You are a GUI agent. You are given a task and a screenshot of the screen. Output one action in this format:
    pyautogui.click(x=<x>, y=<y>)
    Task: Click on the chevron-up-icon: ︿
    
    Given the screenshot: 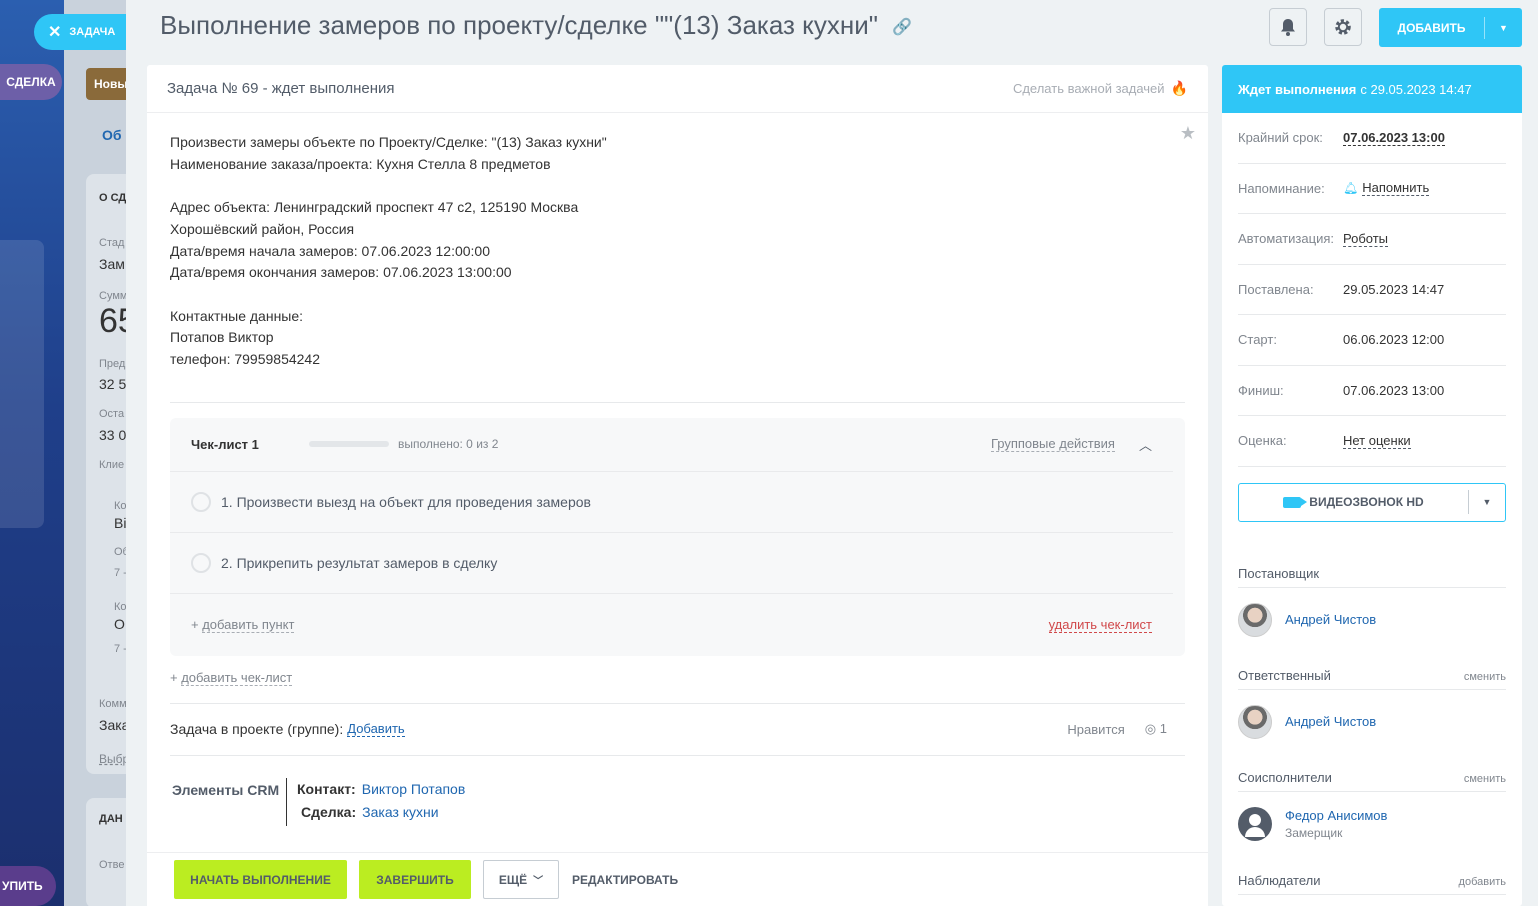 What is the action you would take?
    pyautogui.click(x=1145, y=444)
    